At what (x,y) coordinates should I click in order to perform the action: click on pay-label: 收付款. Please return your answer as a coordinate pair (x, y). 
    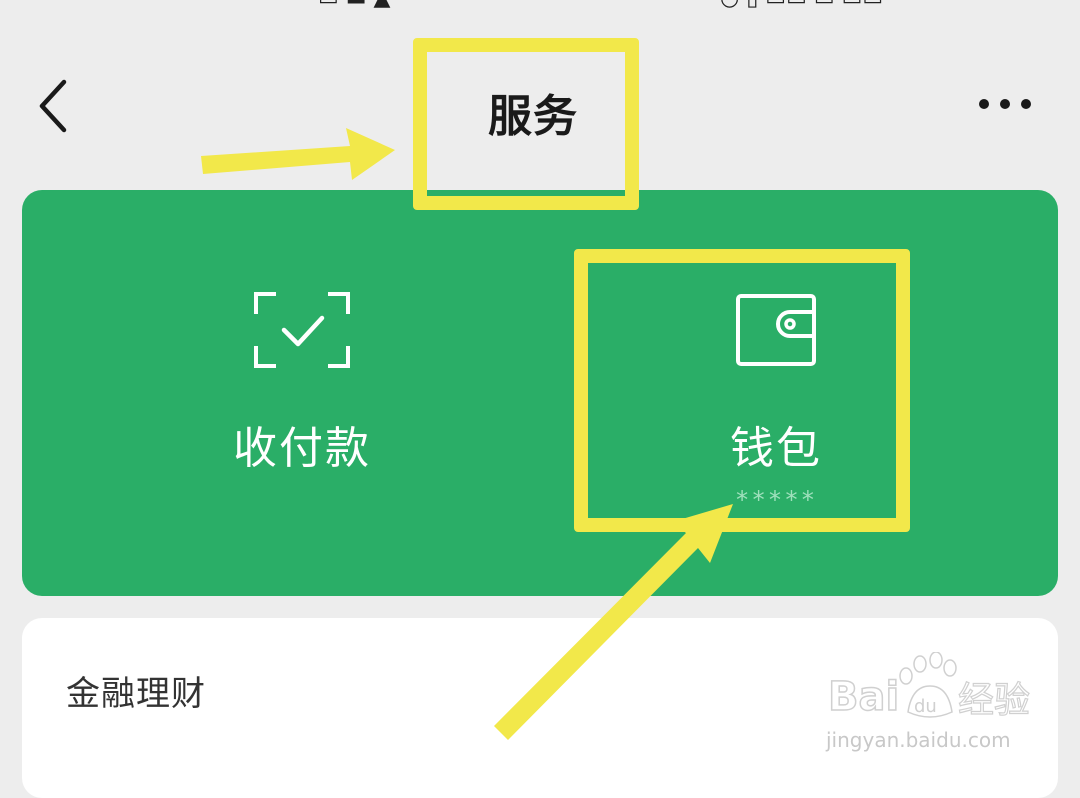
    Looking at the image, I should click on (302, 448).